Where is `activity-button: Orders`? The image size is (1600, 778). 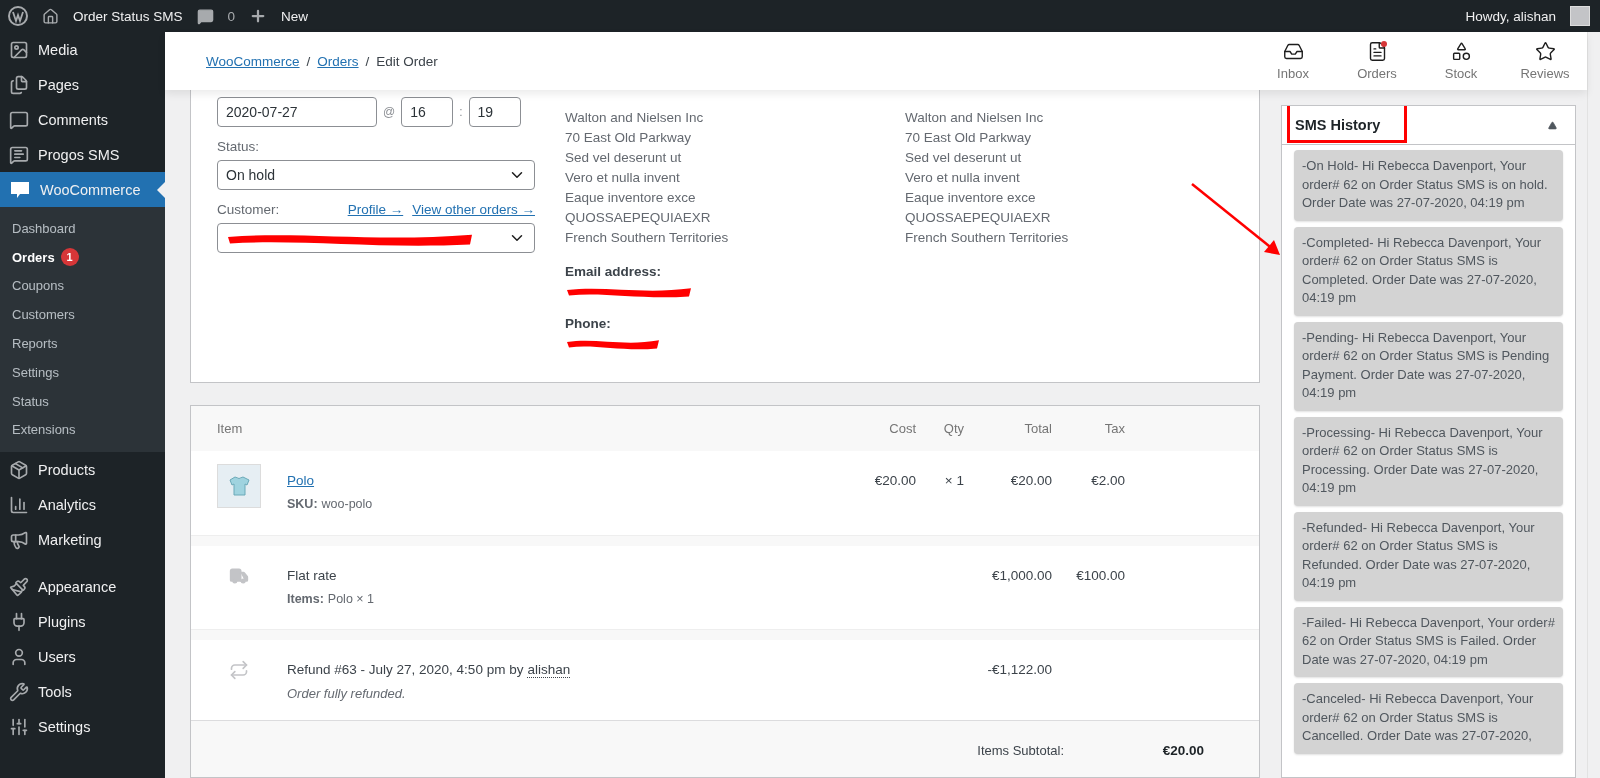
activity-button: Orders is located at coordinates (1377, 61).